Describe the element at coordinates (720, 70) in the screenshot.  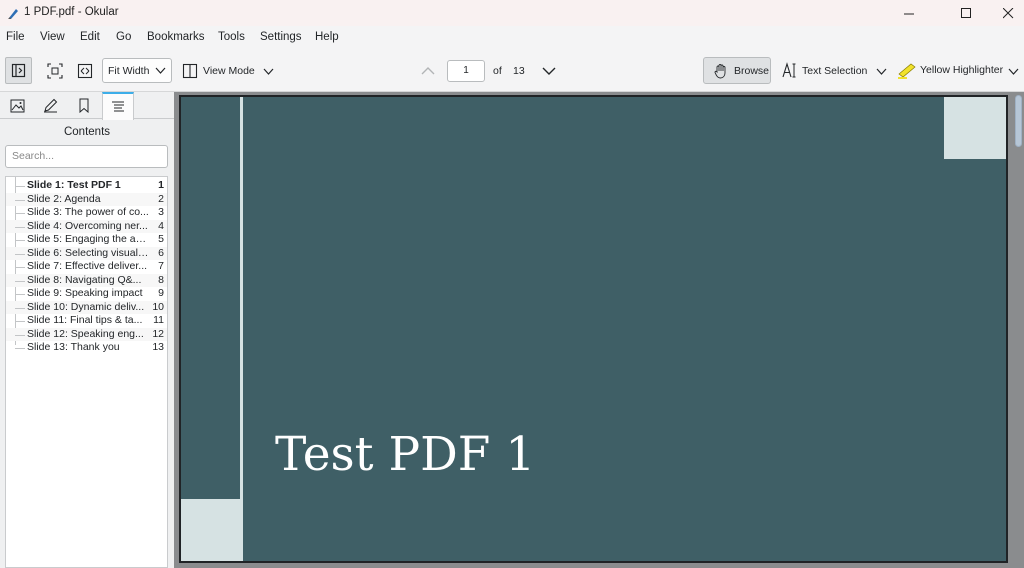
I see `hand-icon` at that location.